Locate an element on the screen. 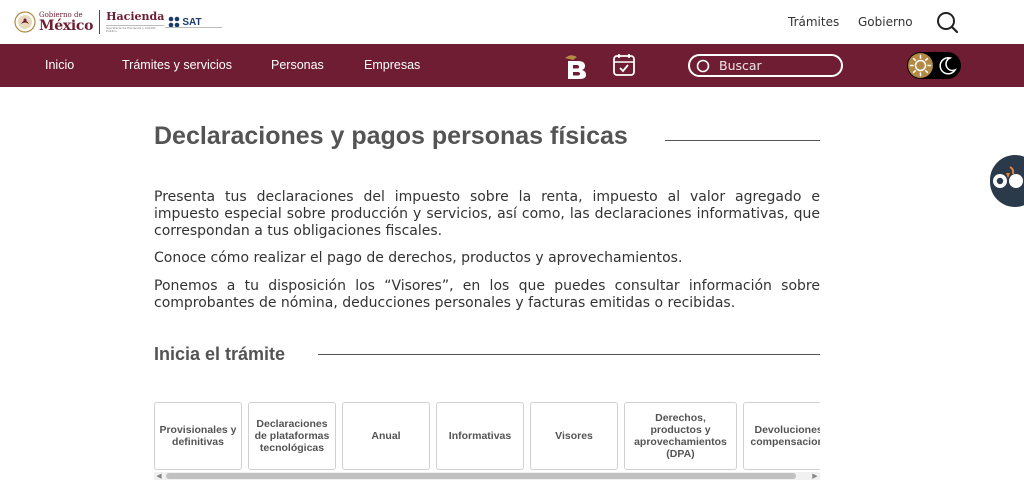  moon-icon is located at coordinates (947, 65).